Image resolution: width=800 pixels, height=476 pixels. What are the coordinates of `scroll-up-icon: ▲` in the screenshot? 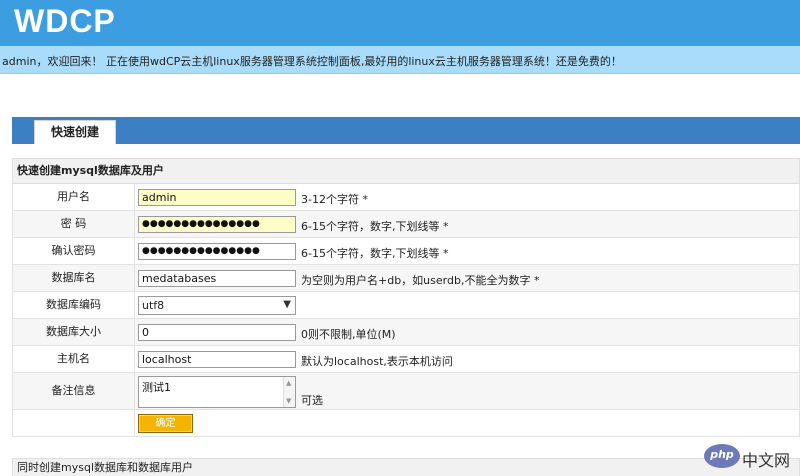 It's located at (288, 383).